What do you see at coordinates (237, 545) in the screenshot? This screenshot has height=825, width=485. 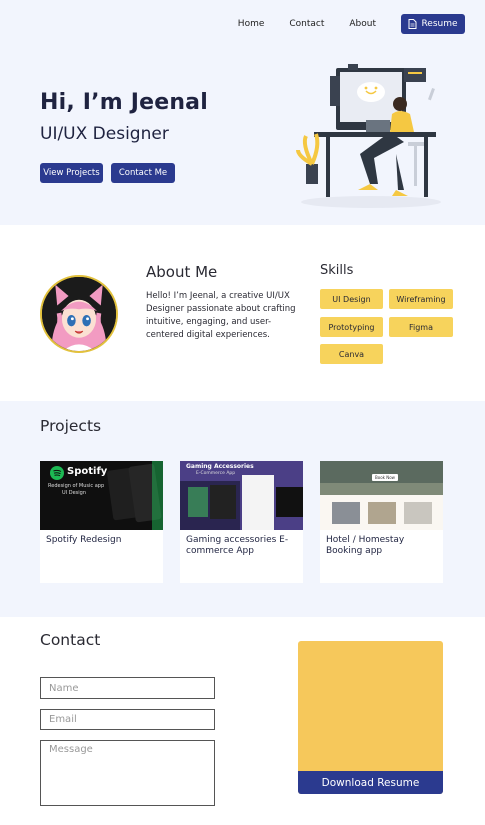 I see `project-card-label: Gaming accessories E-commerce App` at bounding box center [237, 545].